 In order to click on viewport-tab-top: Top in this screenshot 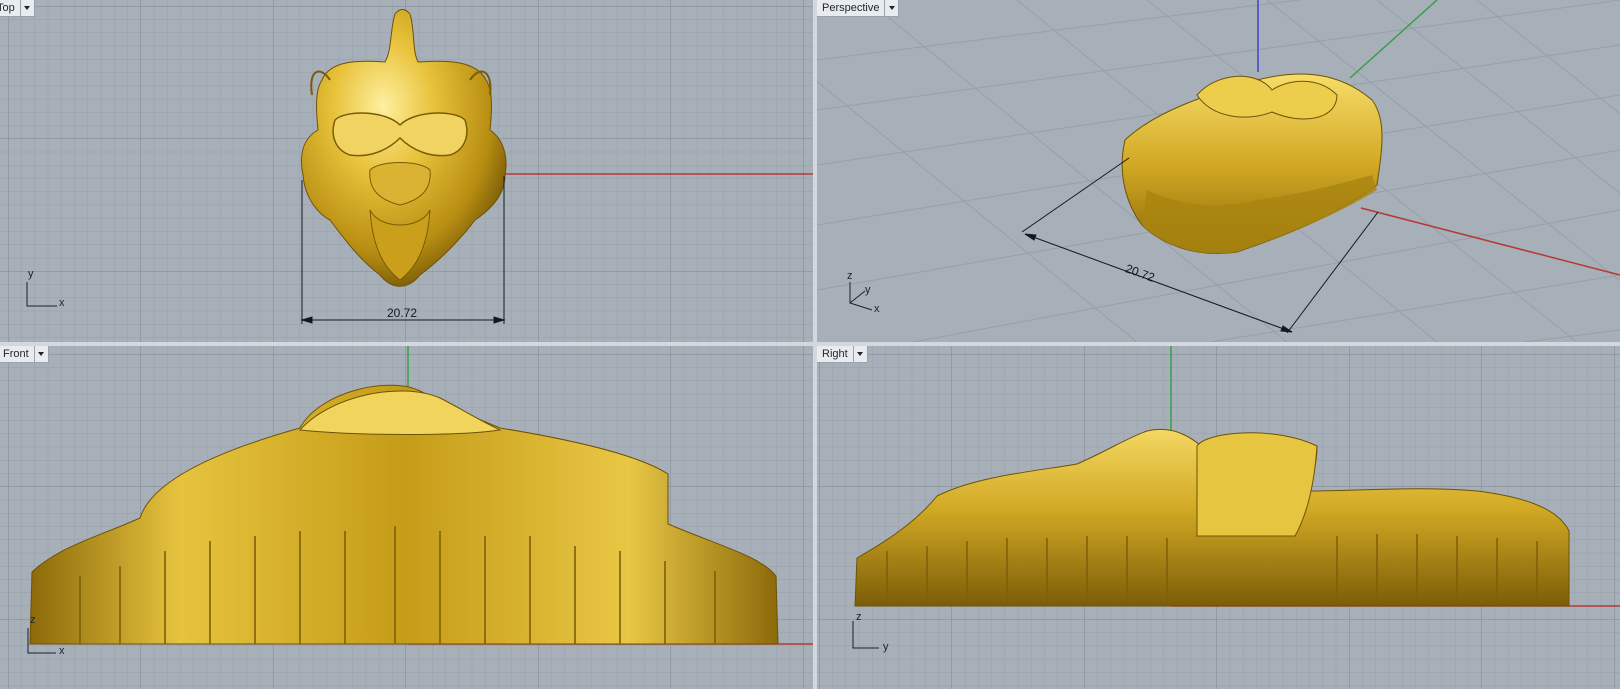, I will do `click(17, 8)`.